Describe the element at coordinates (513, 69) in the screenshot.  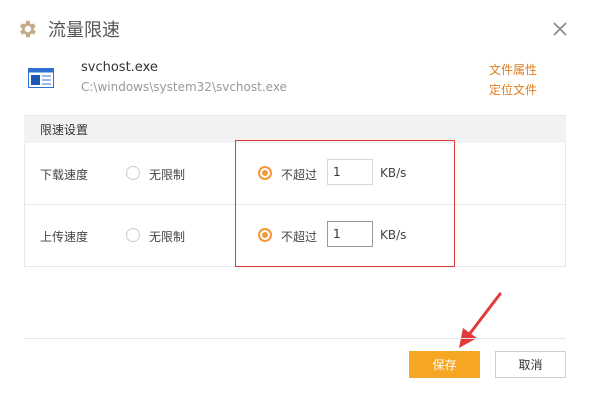
I see `file-properties-link: 文件属性` at that location.